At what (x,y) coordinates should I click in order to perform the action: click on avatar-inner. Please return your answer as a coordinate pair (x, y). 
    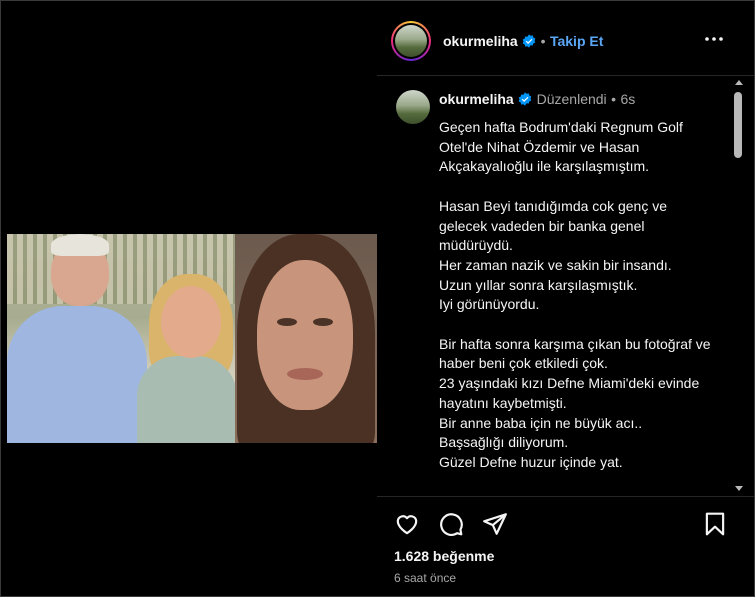
    Looking at the image, I should click on (411, 41).